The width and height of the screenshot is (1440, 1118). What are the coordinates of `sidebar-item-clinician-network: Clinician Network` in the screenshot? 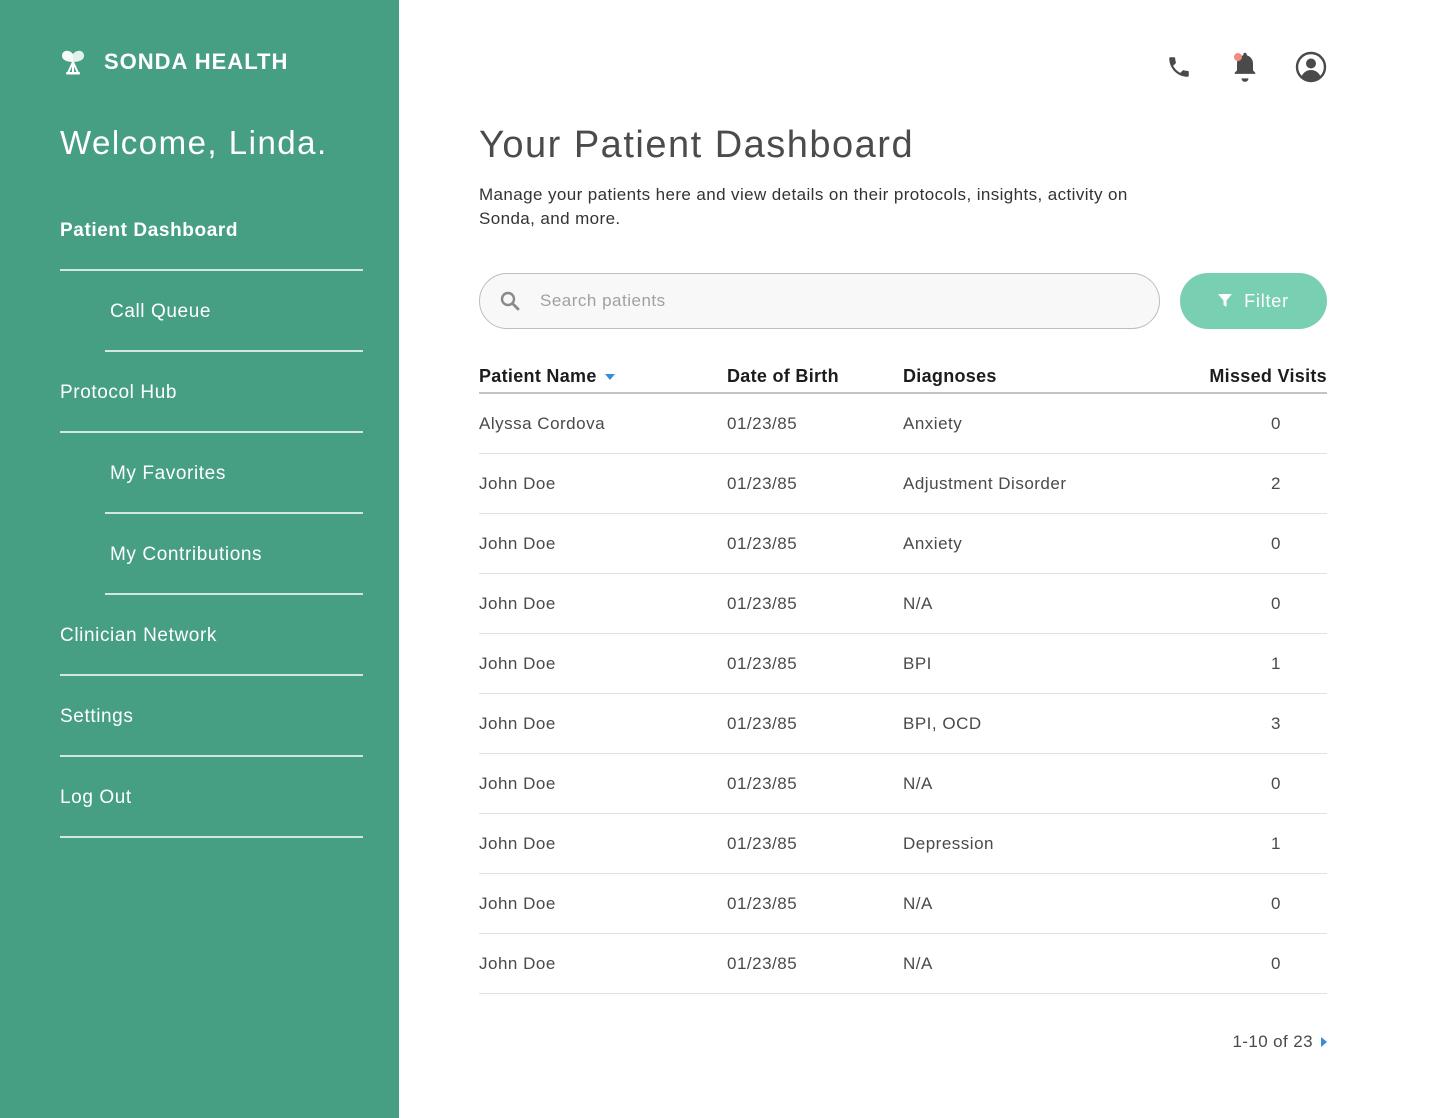 It's located at (199, 635).